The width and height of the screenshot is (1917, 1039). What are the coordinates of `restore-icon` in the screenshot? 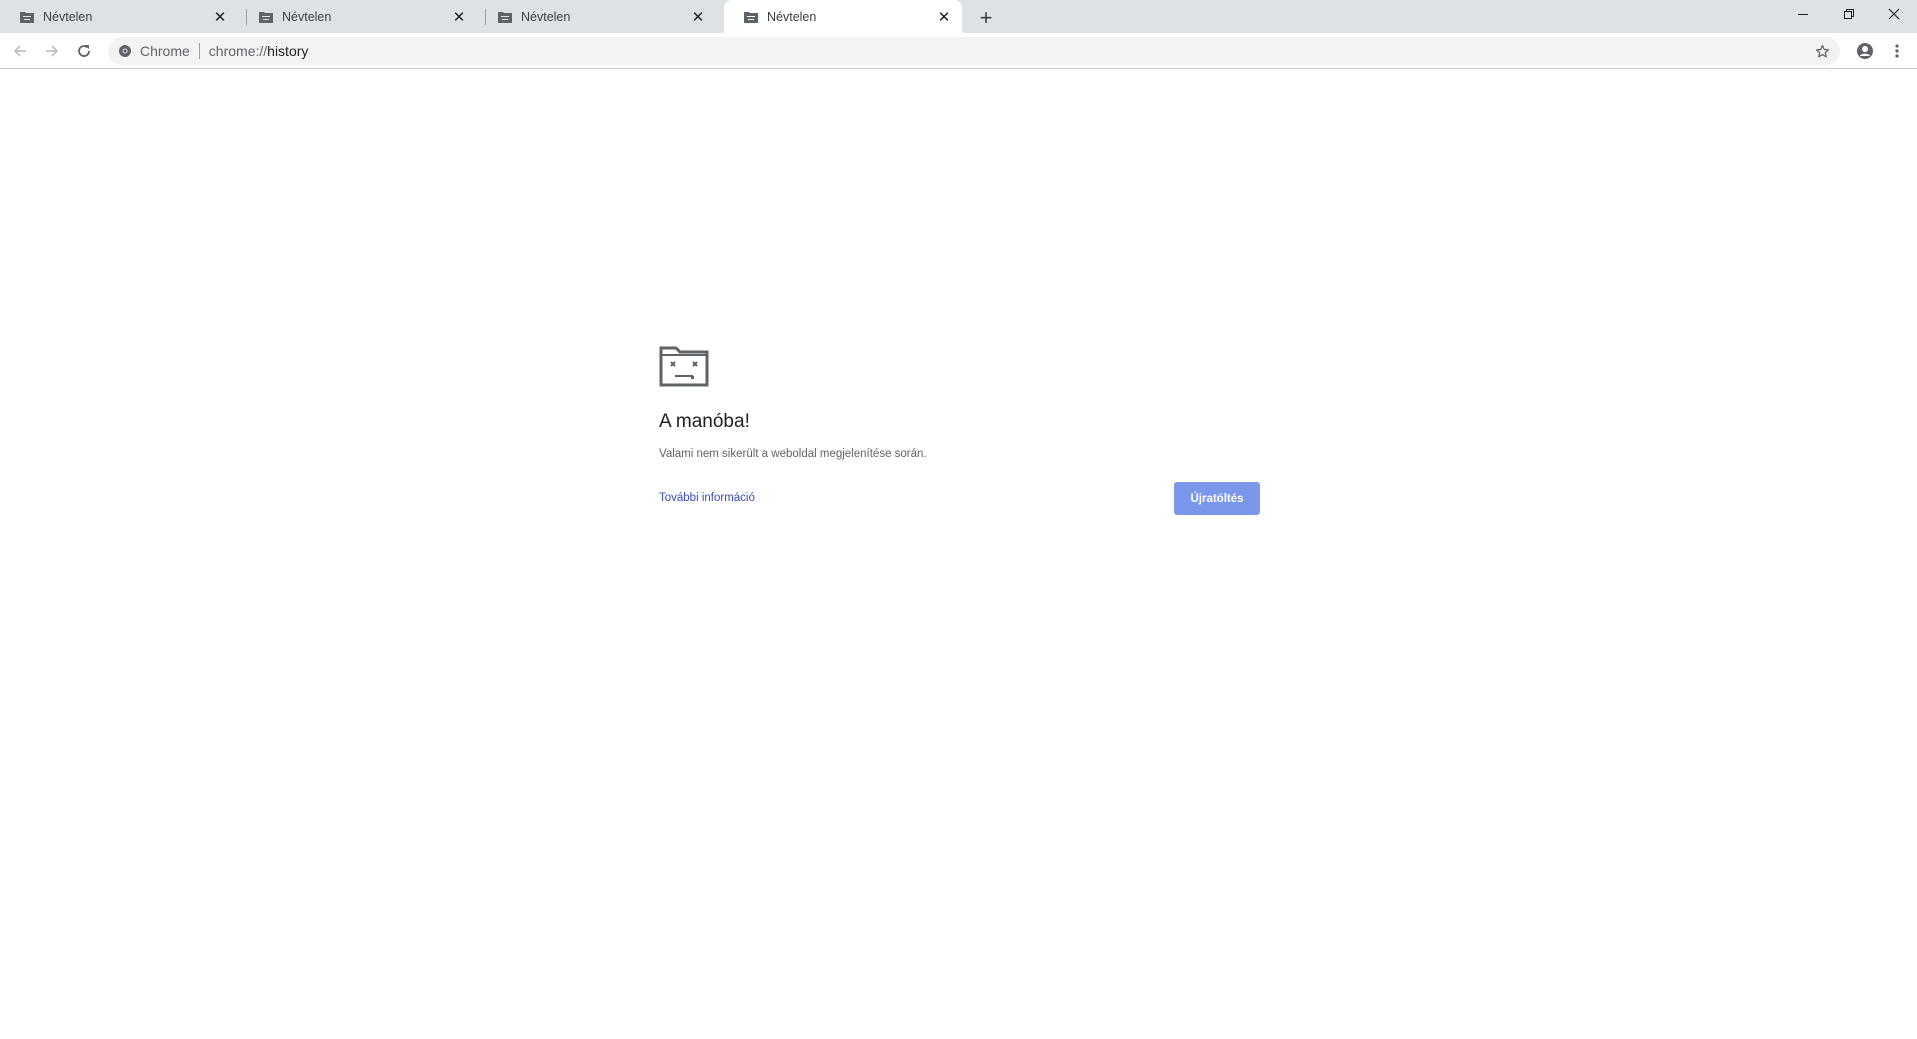 It's located at (1849, 14).